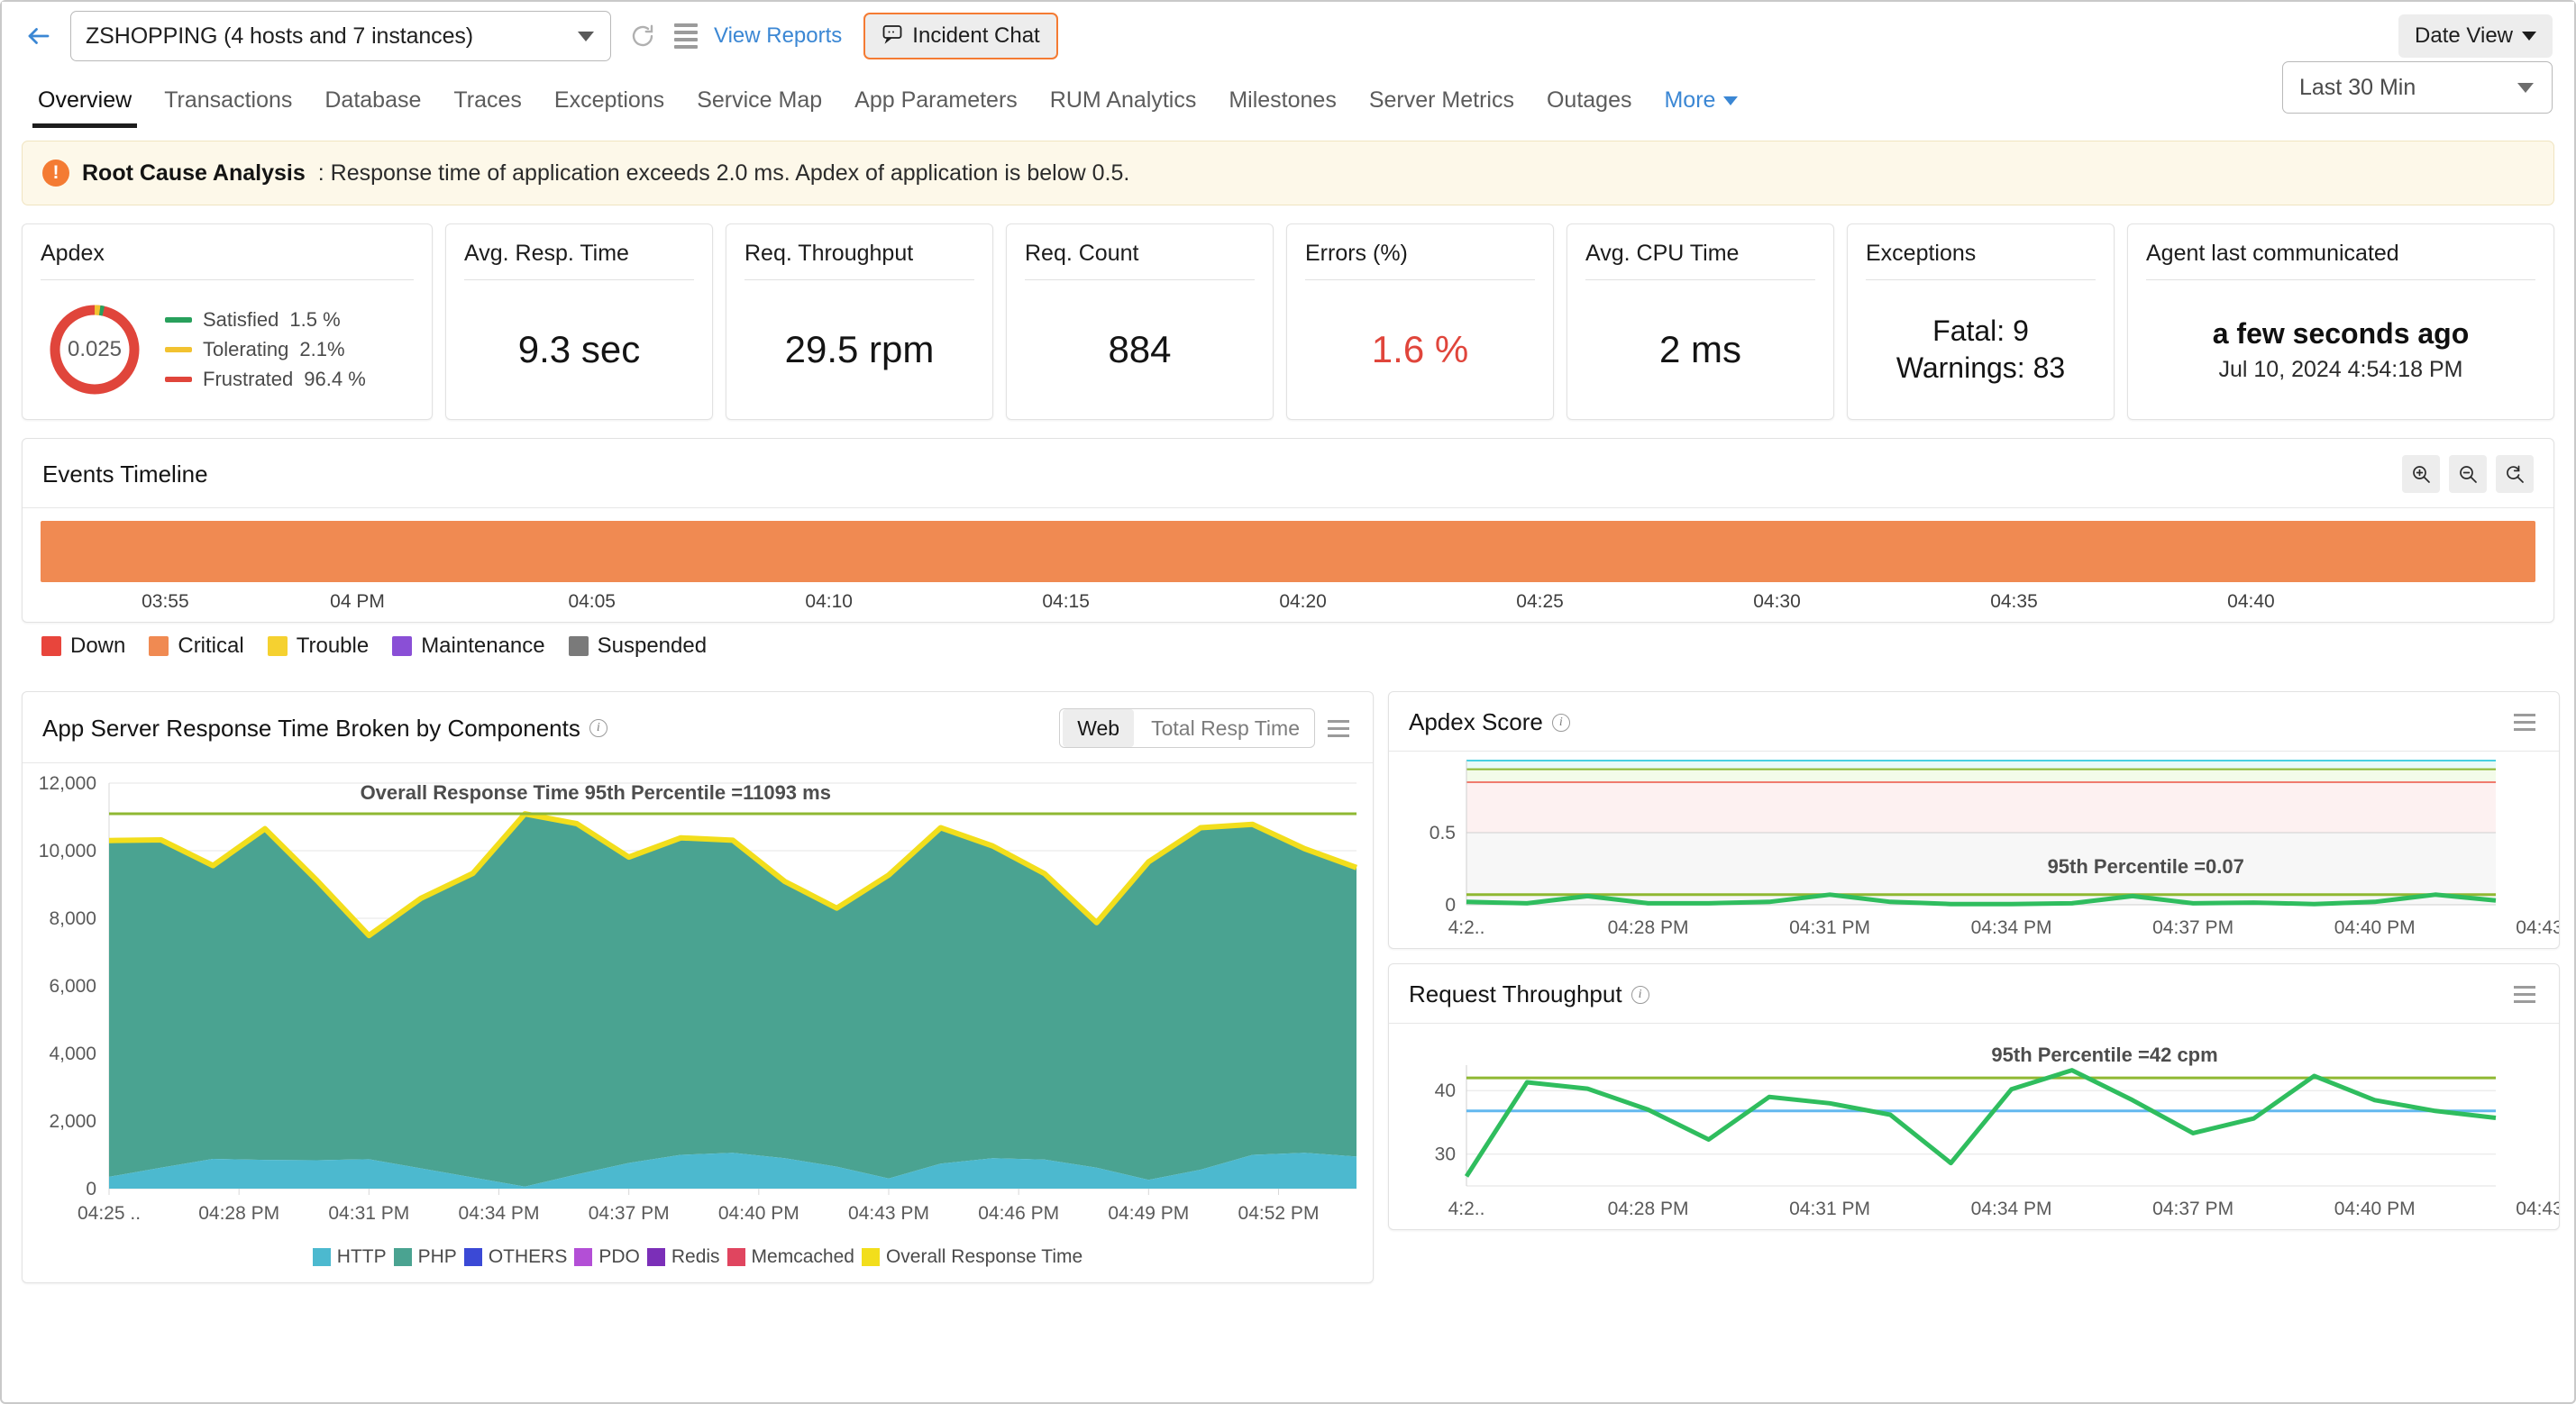 Image resolution: width=2576 pixels, height=1404 pixels. What do you see at coordinates (280, 36) in the screenshot?
I see `app-selector-value: ZSHOPPING (4 hosts and 7 instances)` at bounding box center [280, 36].